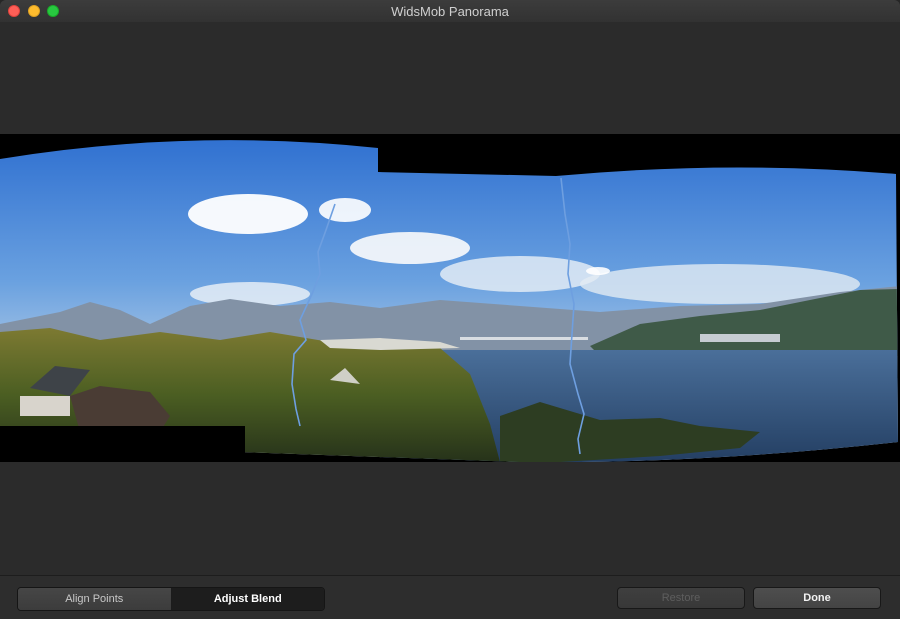 The height and width of the screenshot is (619, 900). I want to click on done-button: Done, so click(817, 598).